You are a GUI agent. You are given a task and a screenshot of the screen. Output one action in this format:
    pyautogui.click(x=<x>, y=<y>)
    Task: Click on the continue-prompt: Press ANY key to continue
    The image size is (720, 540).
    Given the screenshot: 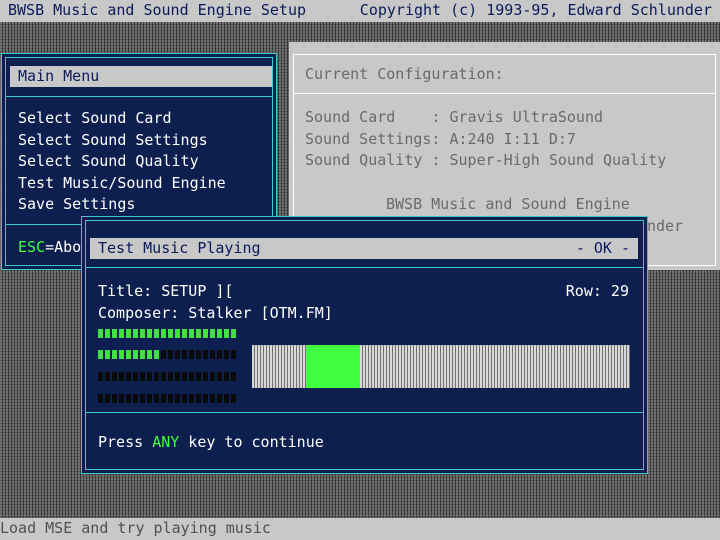 What is the action you would take?
    pyautogui.click(x=211, y=442)
    